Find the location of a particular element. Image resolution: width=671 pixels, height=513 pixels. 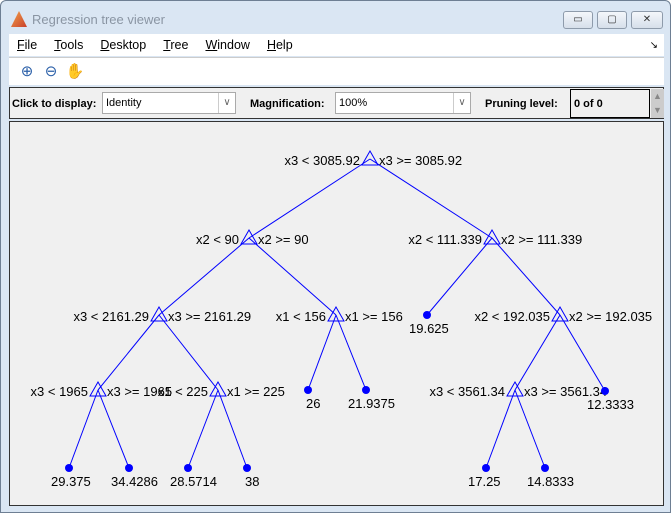

split-label-left: x3 < 3561.34 is located at coordinates (467, 391).